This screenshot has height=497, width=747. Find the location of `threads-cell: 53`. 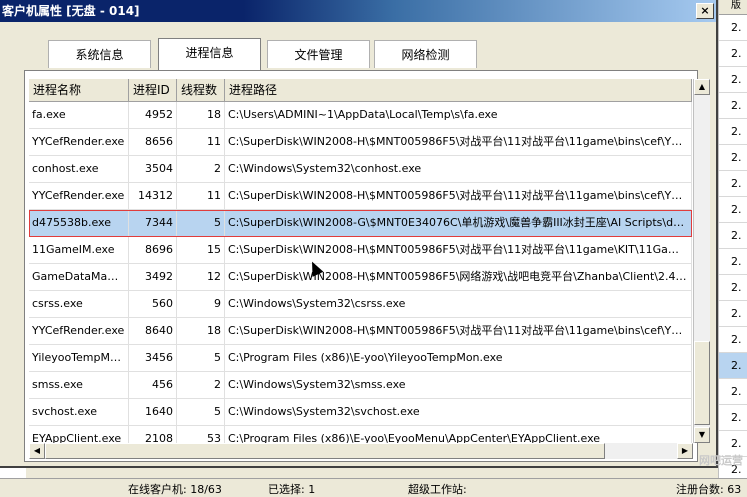

threads-cell: 53 is located at coordinates (201, 434).